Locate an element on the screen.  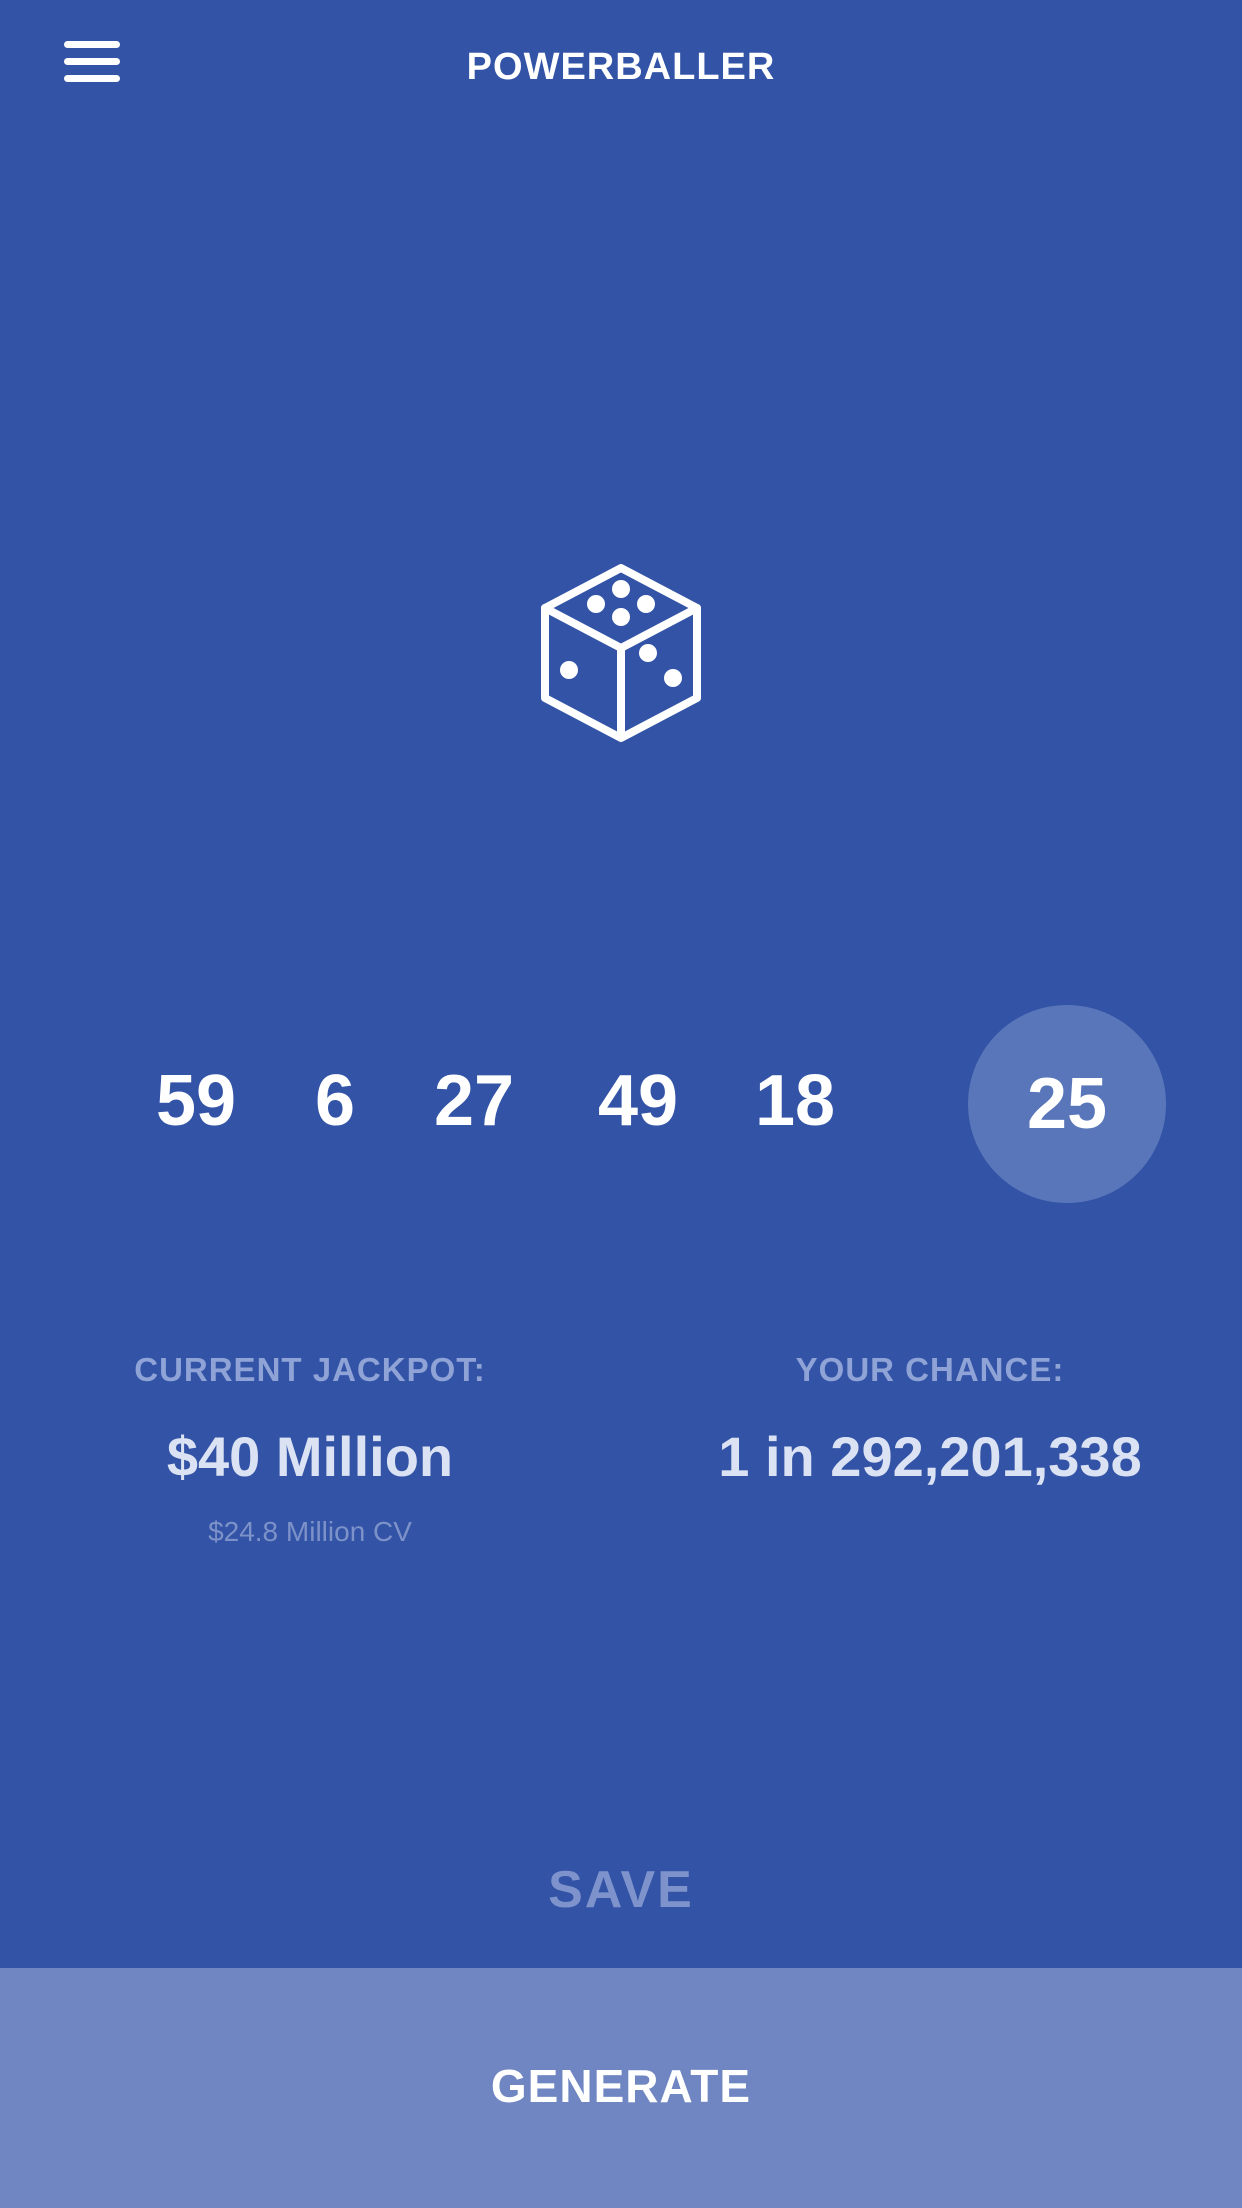
white-ball-5: 18 is located at coordinates (795, 1101).